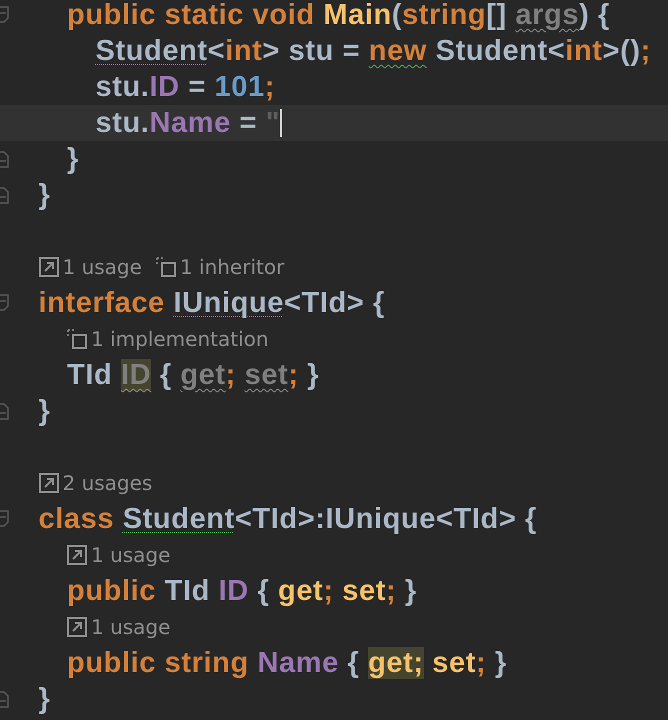 The height and width of the screenshot is (720, 668). I want to click on code-line: stu.ID = 101;, so click(185, 87).